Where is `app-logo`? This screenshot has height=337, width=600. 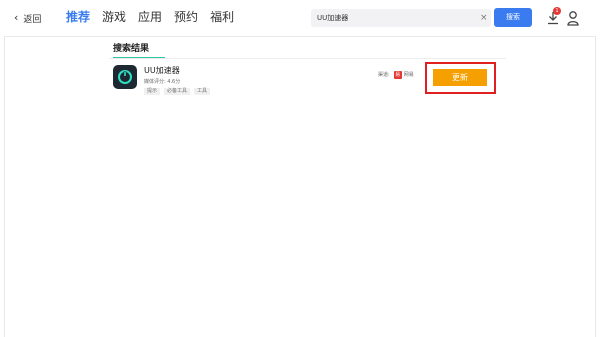 app-logo is located at coordinates (125, 77).